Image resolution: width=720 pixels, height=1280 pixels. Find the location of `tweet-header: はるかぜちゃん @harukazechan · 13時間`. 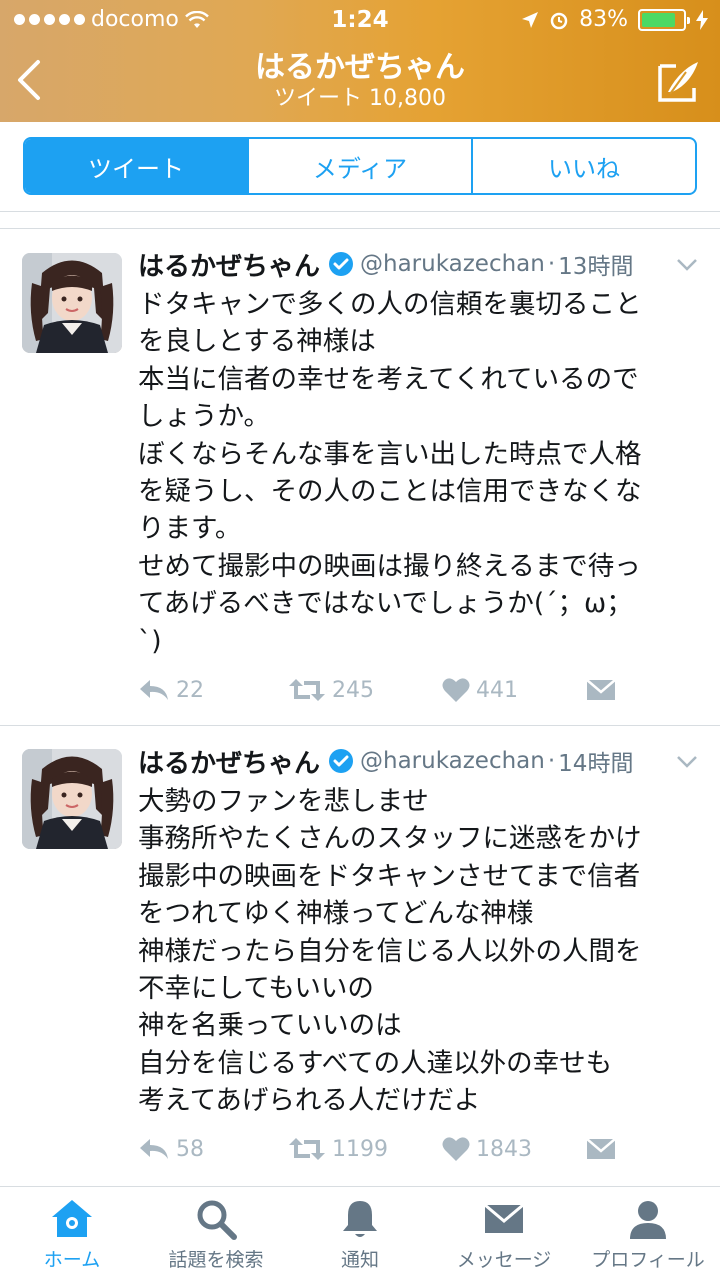

tweet-header: はるかぜちゃん @harukazechan · 13時間 is located at coordinates (419, 264).